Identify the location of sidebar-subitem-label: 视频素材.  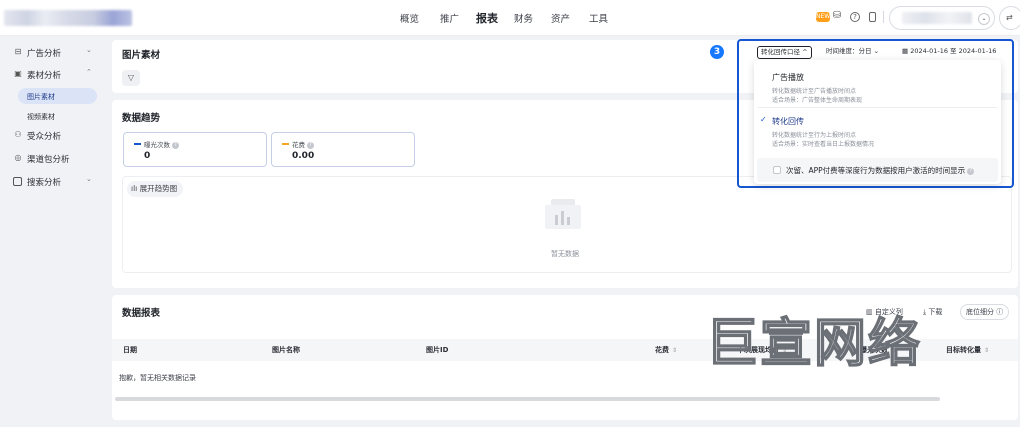
(41, 117).